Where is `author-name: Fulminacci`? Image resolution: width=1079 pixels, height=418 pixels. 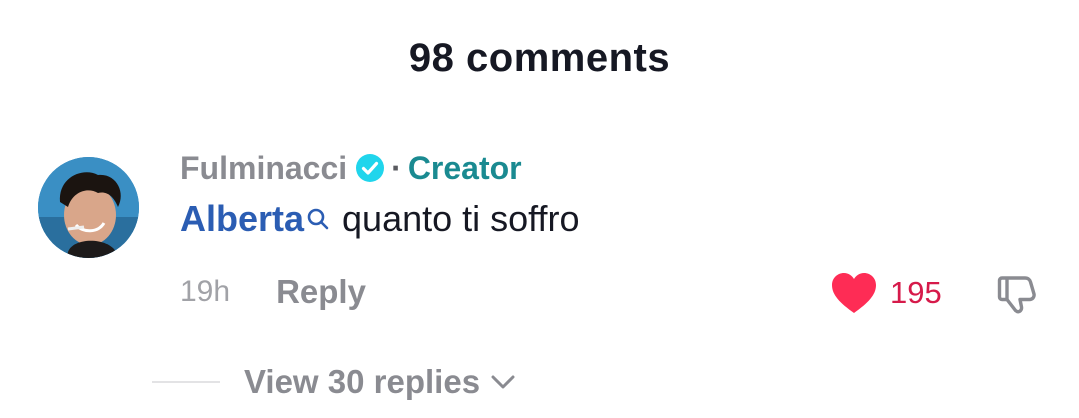 author-name: Fulminacci is located at coordinates (263, 168).